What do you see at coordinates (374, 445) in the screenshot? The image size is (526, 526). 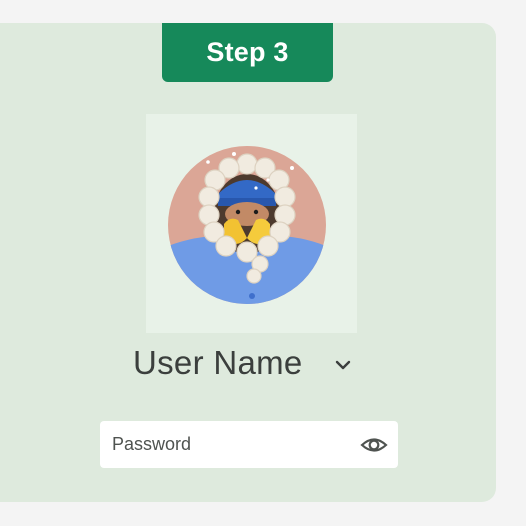 I see `eye-icon` at bounding box center [374, 445].